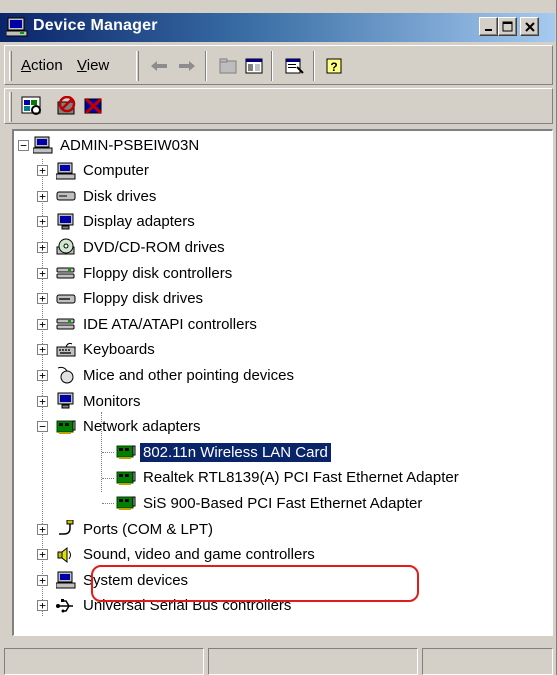 This screenshot has height=675, width=557. Describe the element at coordinates (137, 66) in the screenshot. I see `toolbar-grip` at that location.